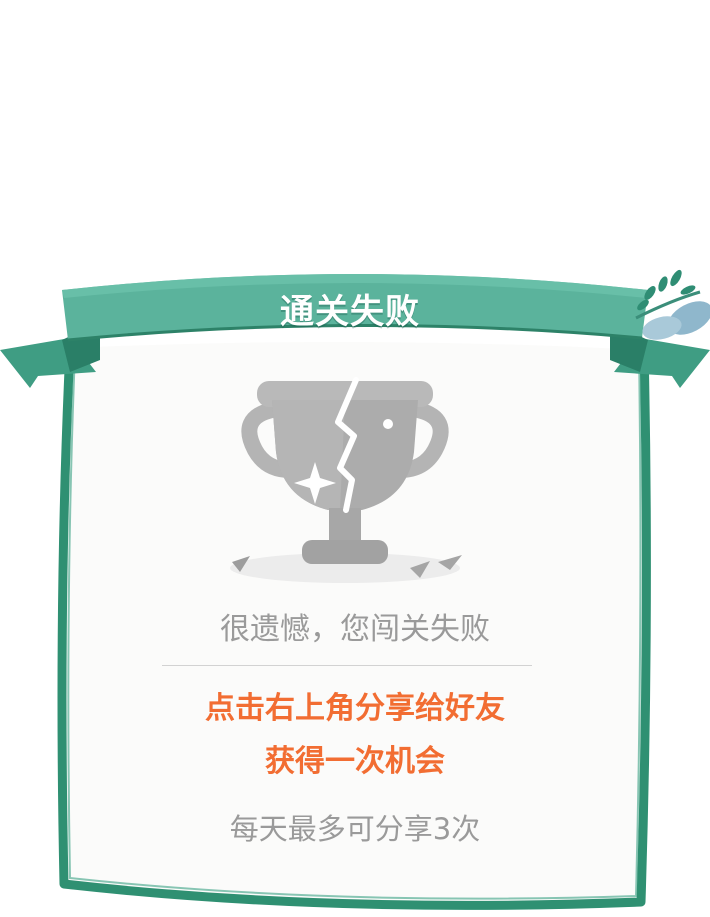  I want to click on share-instruction-line1: 点击右上角分享给好友, so click(355, 708).